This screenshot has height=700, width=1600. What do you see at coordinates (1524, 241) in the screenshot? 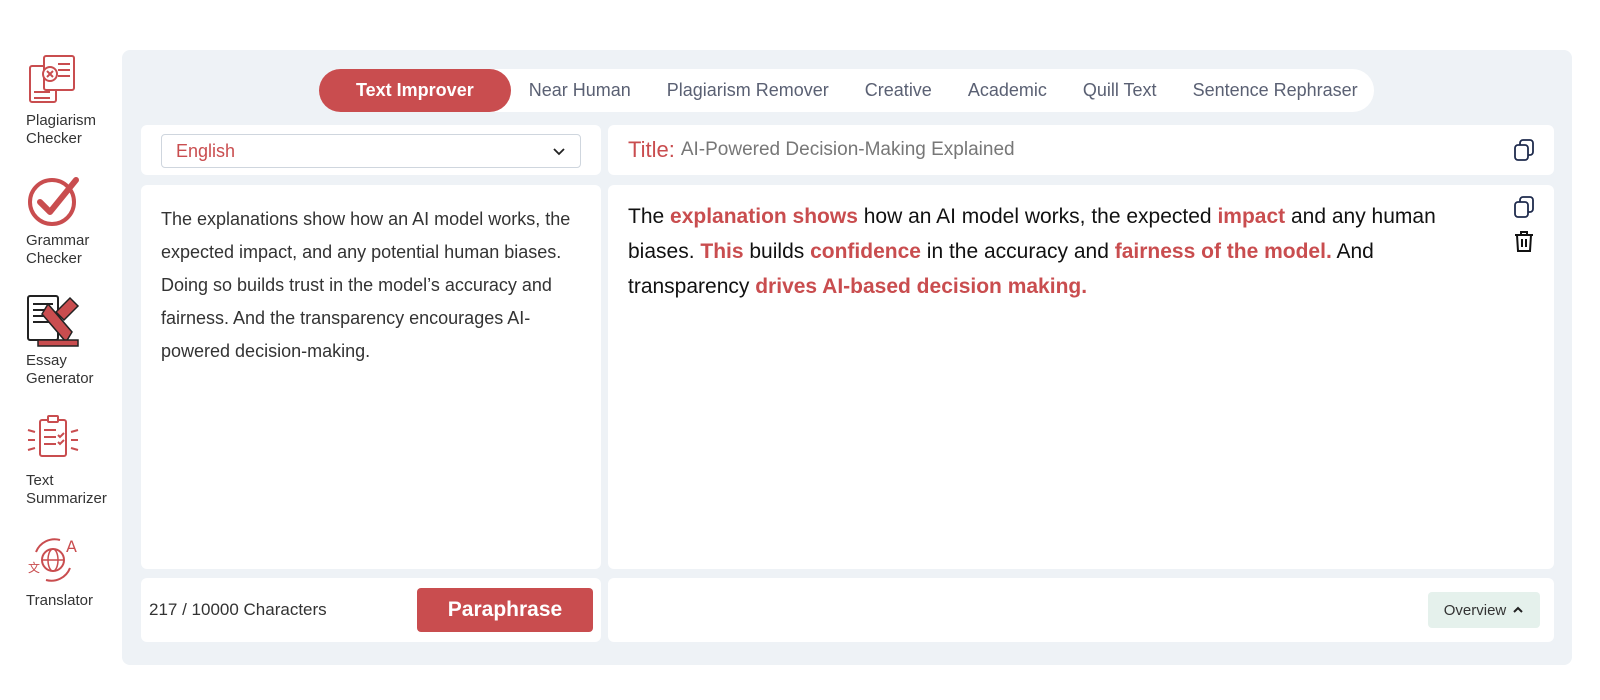
I see `trash-icon` at bounding box center [1524, 241].